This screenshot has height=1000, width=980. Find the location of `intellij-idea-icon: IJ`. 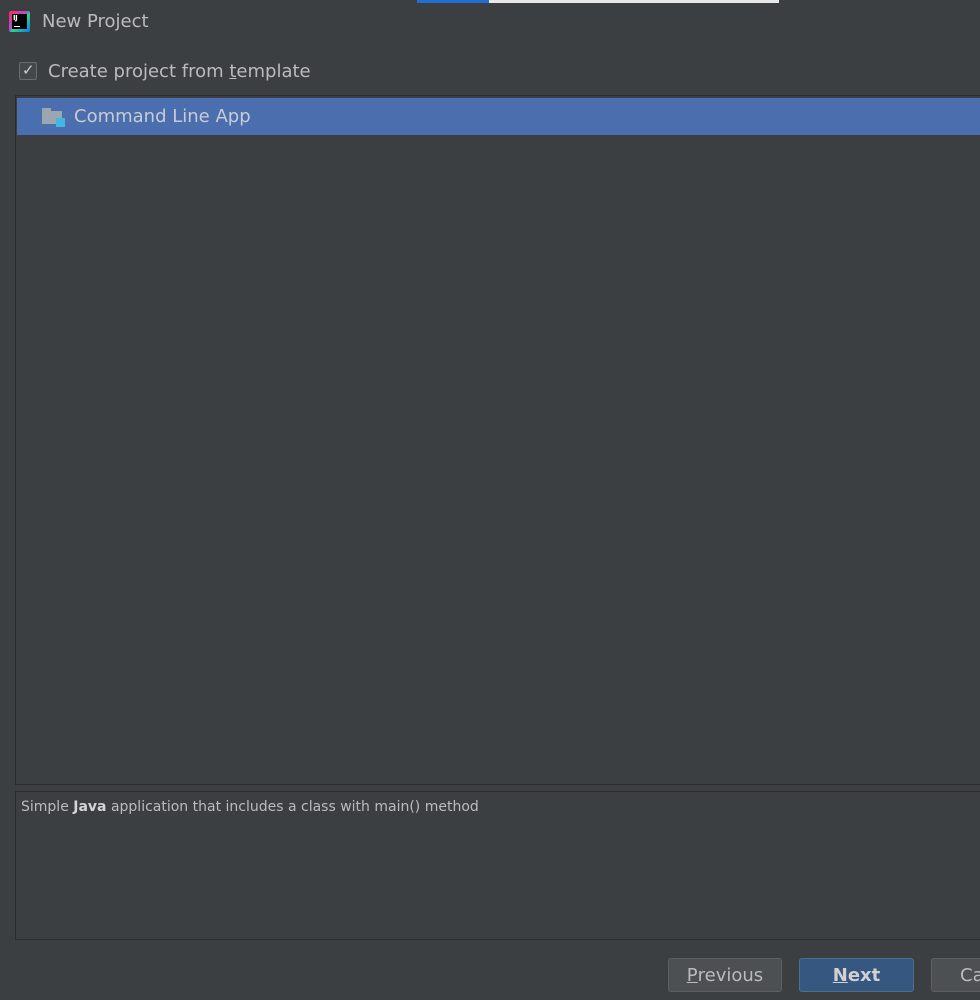

intellij-idea-icon: IJ is located at coordinates (19, 21).